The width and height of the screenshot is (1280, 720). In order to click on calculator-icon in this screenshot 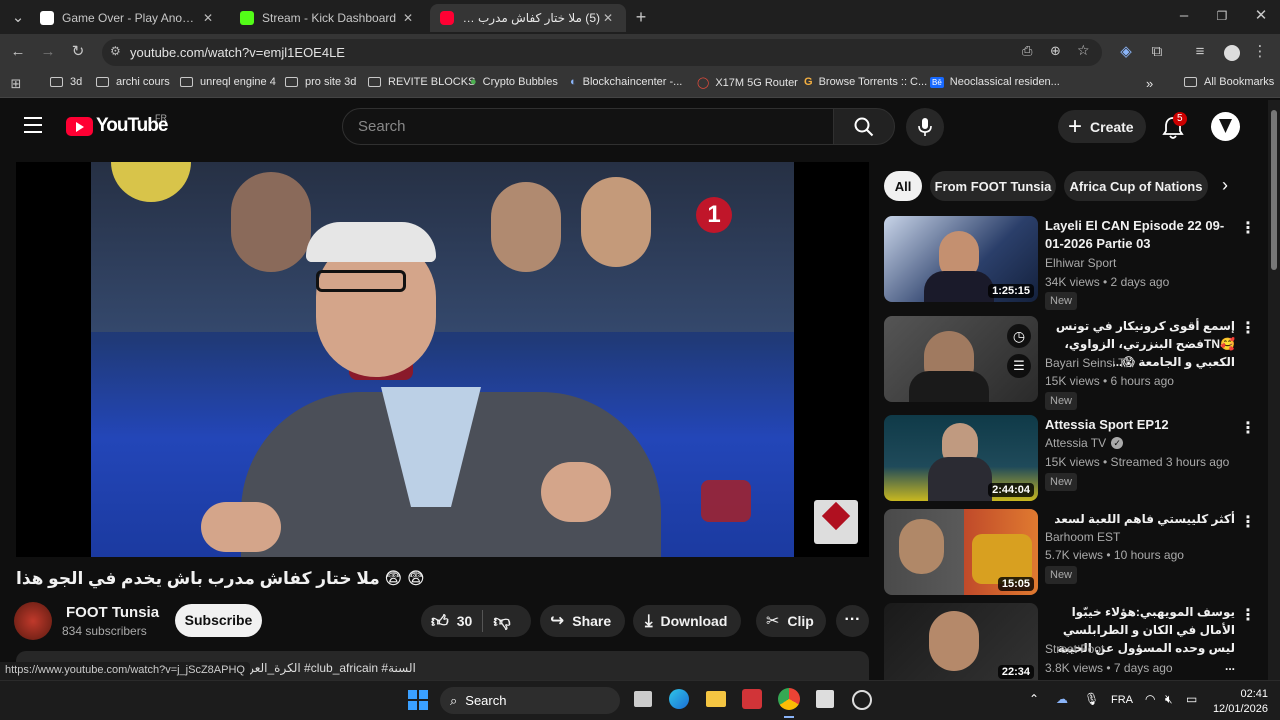, I will do `click(825, 699)`.